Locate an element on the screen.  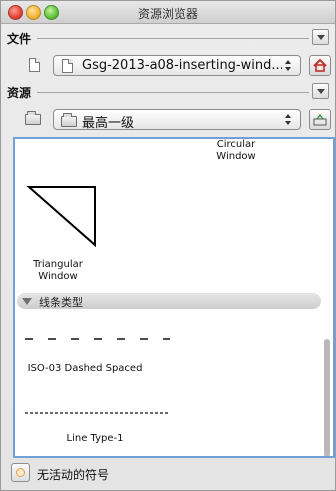
file-section-header: 文件 is located at coordinates (168, 38).